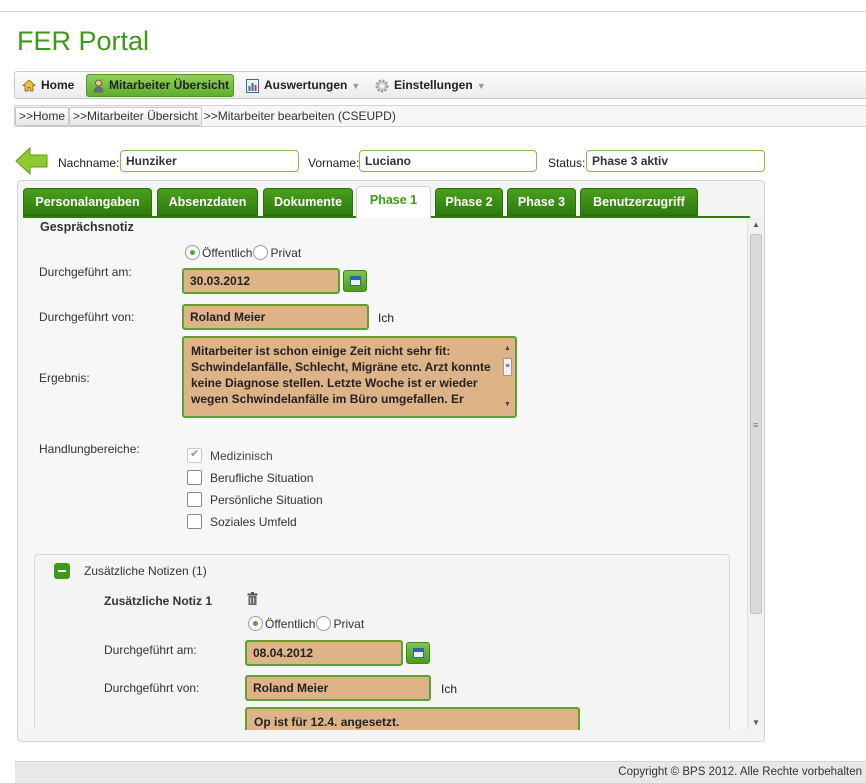 The width and height of the screenshot is (866, 783). I want to click on back-arrow-icon, so click(31, 161).